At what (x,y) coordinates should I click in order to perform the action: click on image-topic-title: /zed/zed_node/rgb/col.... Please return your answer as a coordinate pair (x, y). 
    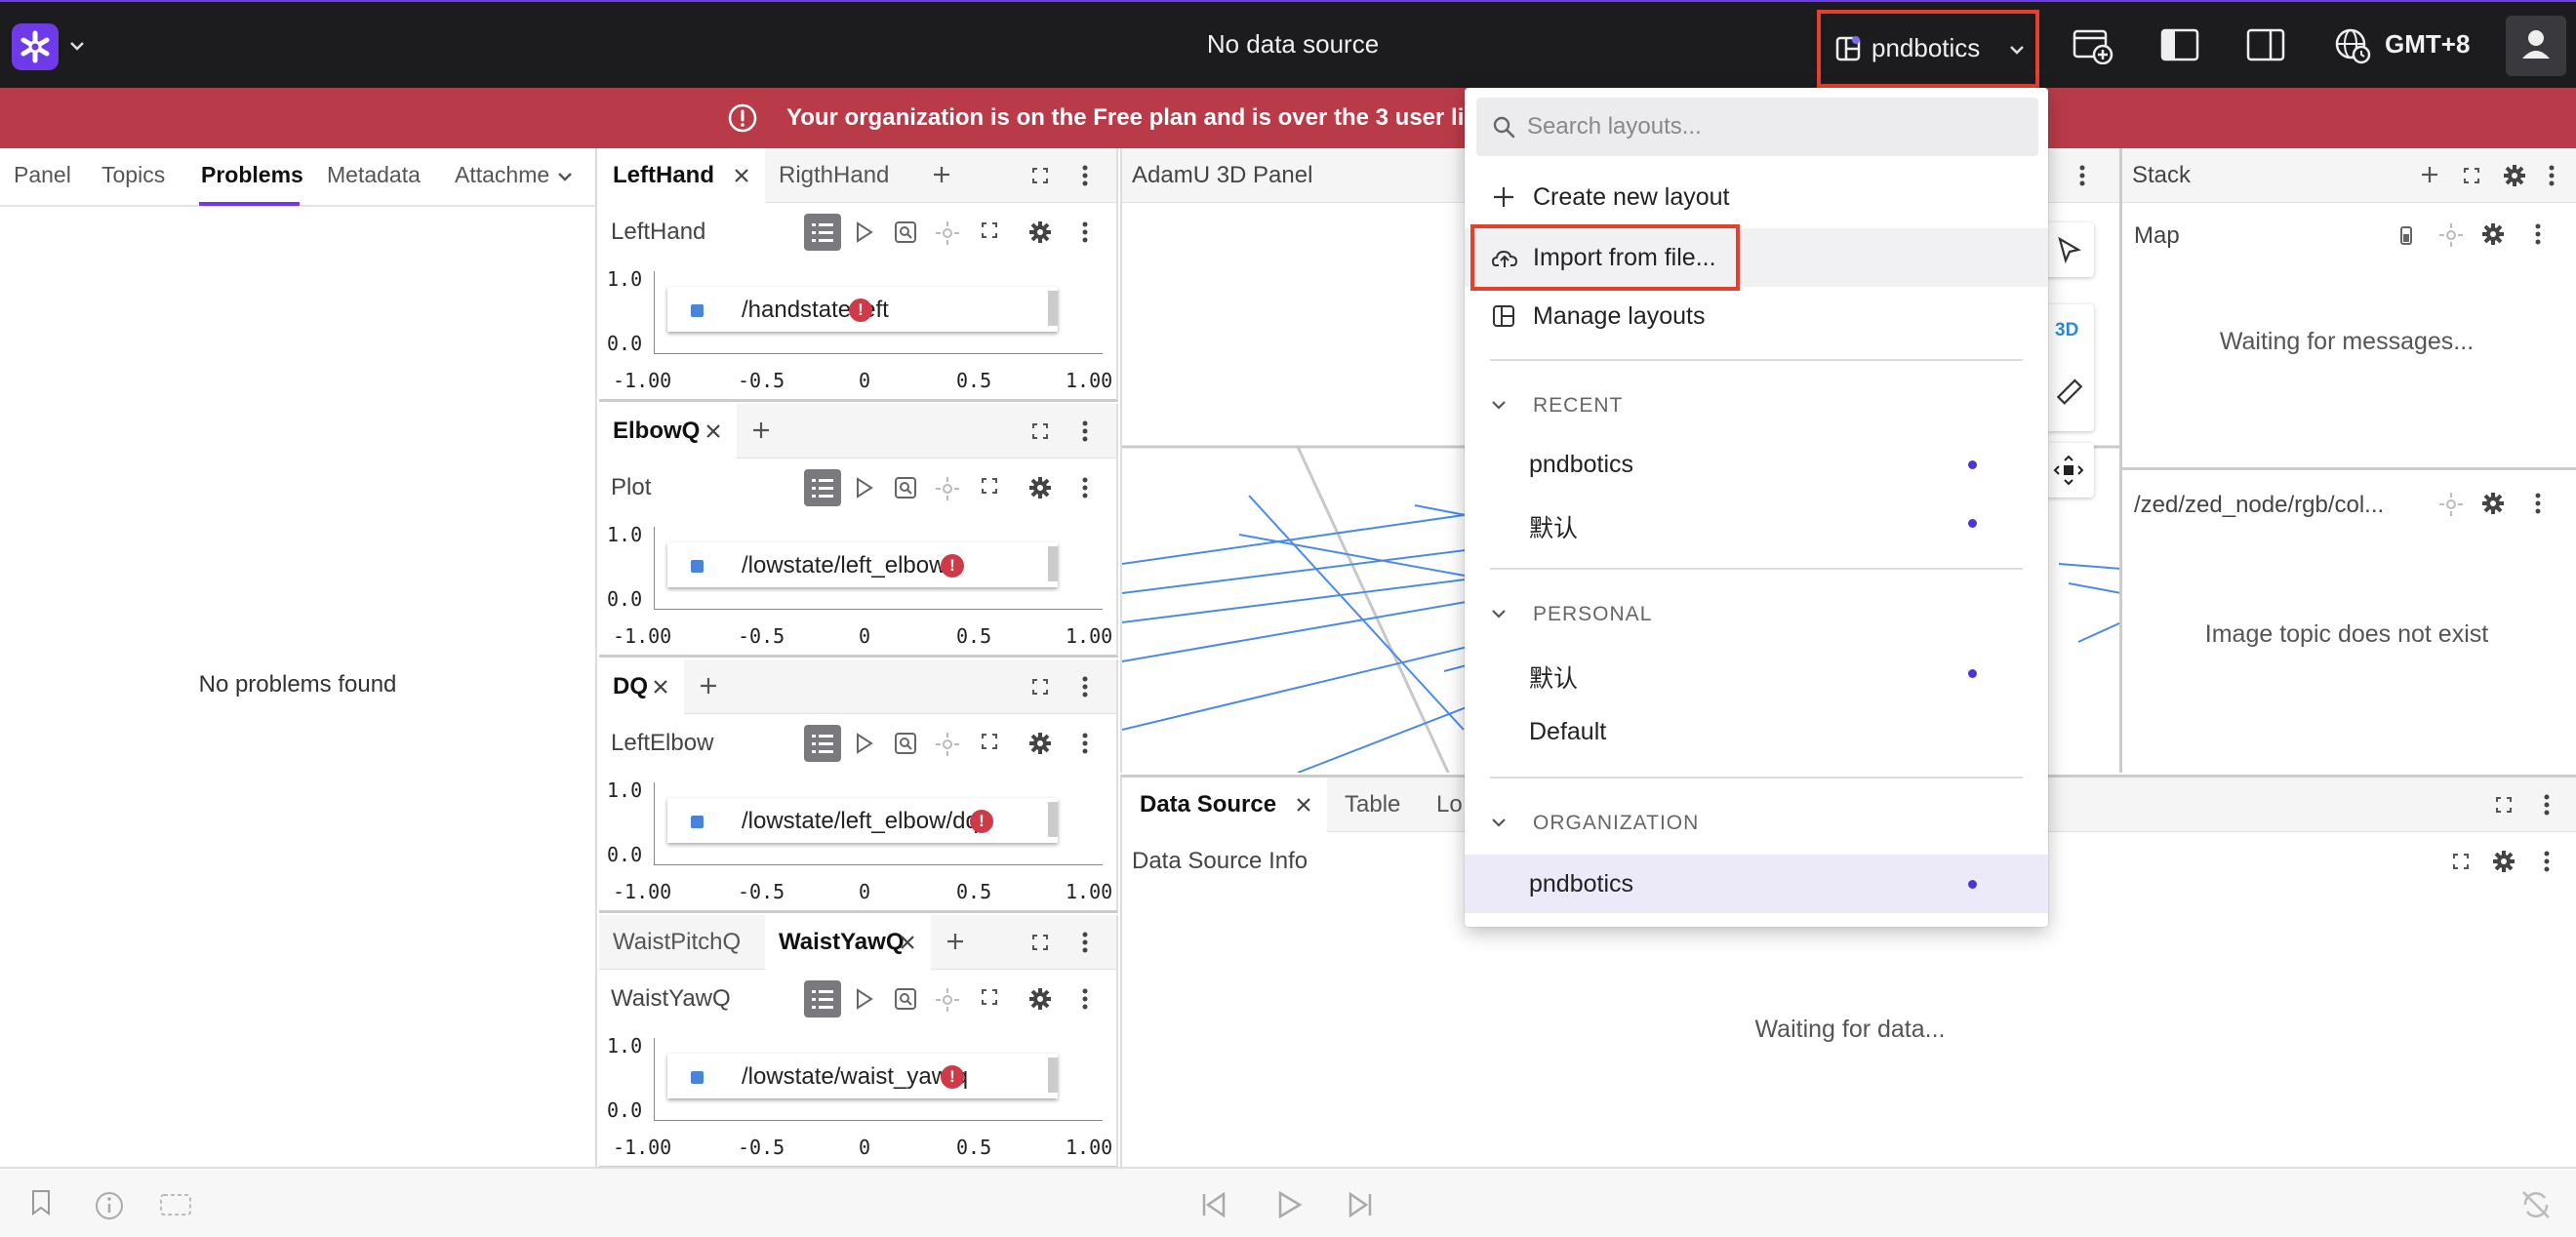
    Looking at the image, I should click on (2259, 506).